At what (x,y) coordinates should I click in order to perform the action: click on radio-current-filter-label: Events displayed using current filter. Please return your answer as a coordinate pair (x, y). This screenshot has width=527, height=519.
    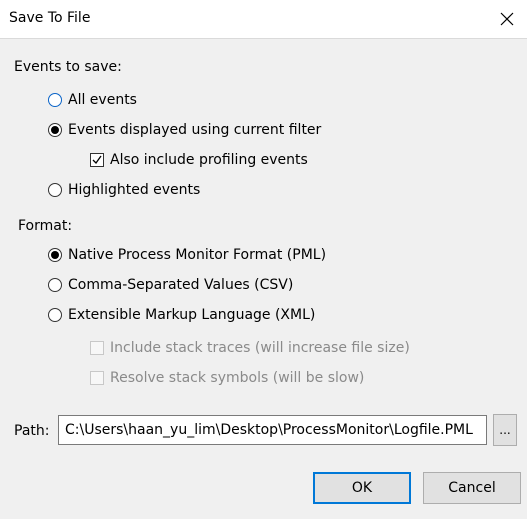
    Looking at the image, I should click on (194, 130).